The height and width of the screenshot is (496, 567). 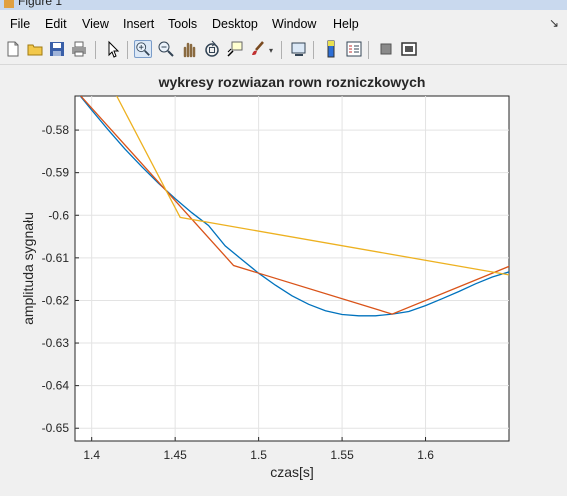 I want to click on rotate-icon, so click(x=212, y=49).